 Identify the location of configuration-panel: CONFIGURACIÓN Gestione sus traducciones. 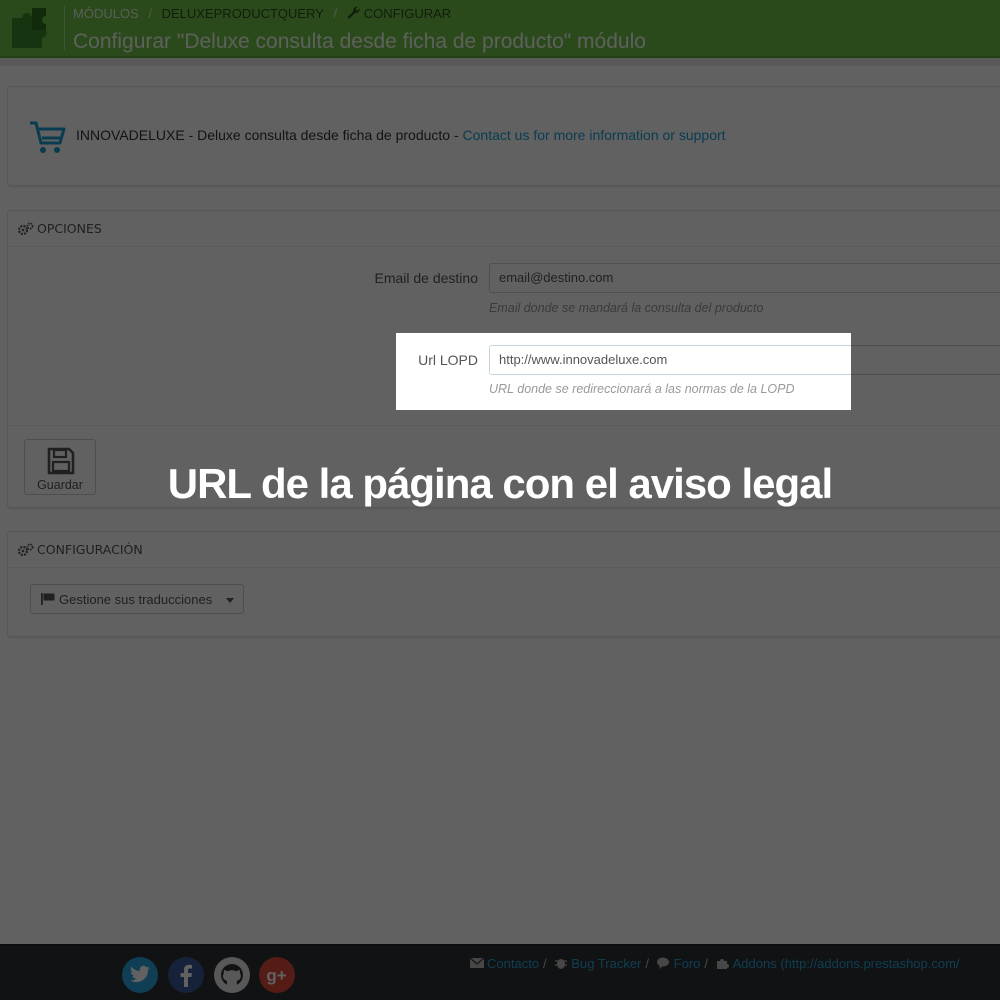
(503, 584).